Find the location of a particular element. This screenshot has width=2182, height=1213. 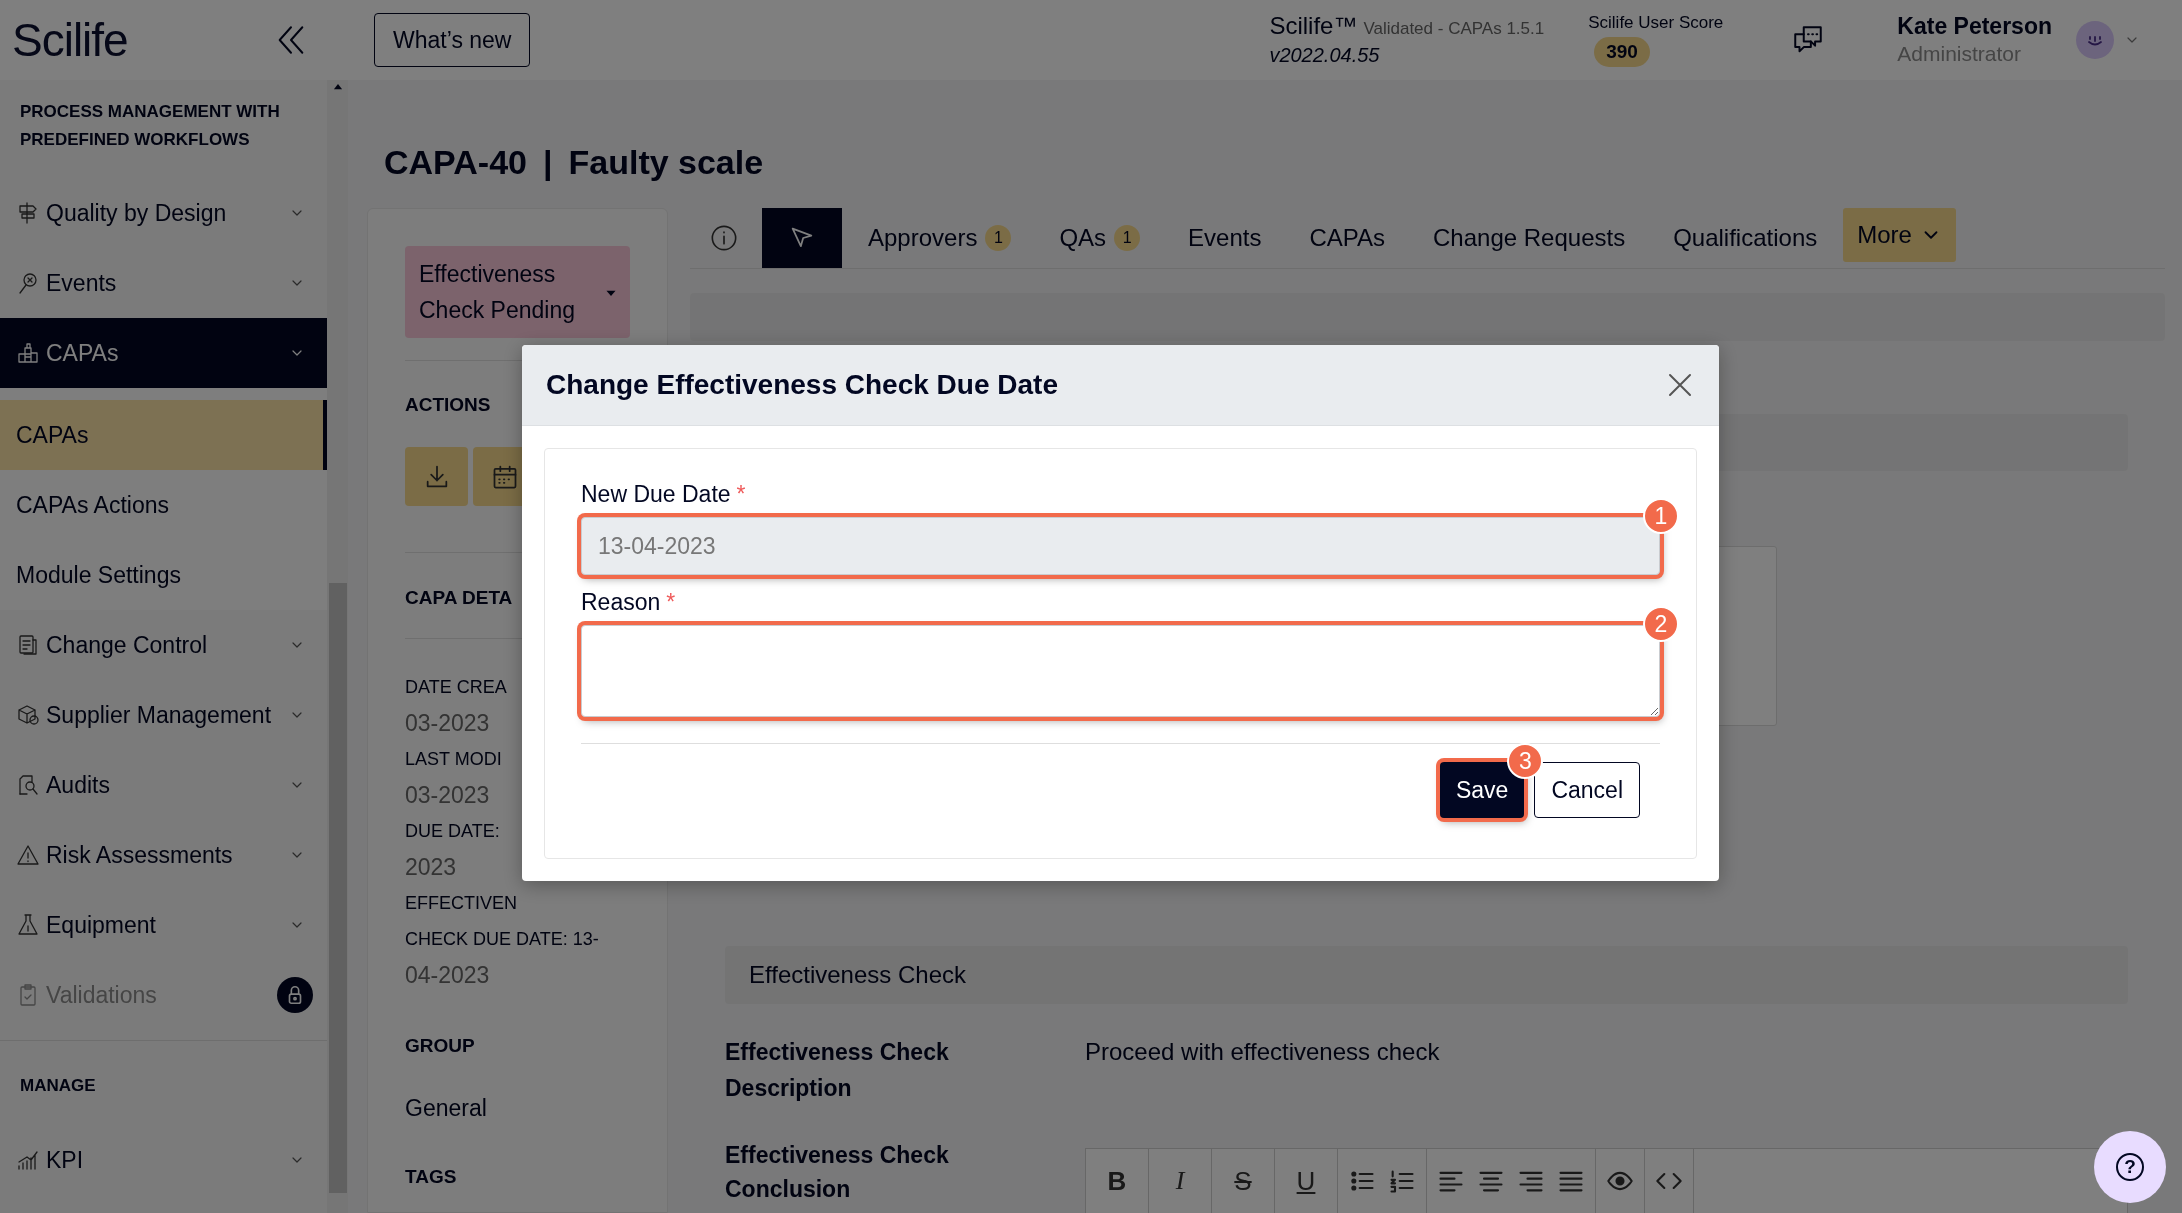

status-dropdown: Effectiveness Check Pending is located at coordinates (517, 292).